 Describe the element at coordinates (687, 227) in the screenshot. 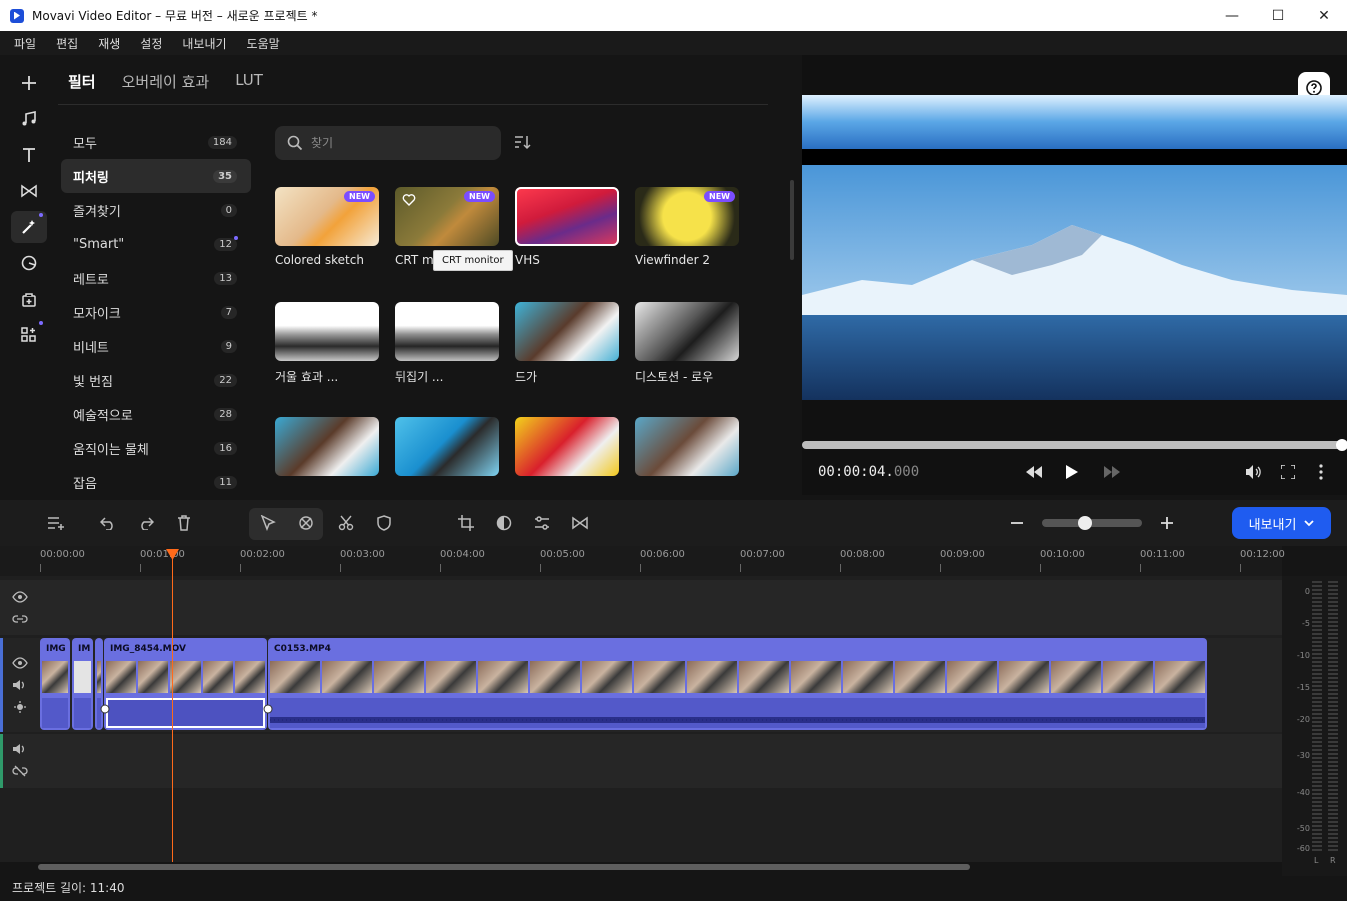

I see `filter-card: NEW Viewfinder 2` at that location.